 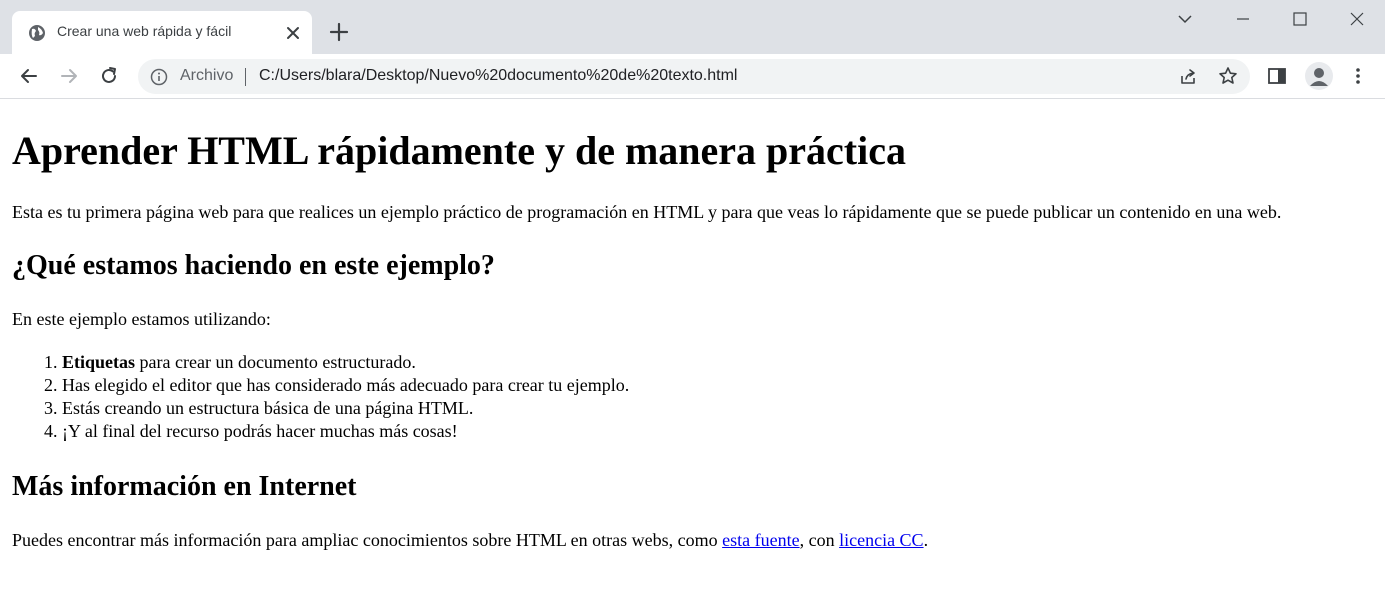 I want to click on section-heading-more: Más información en Internet, so click(x=184, y=486).